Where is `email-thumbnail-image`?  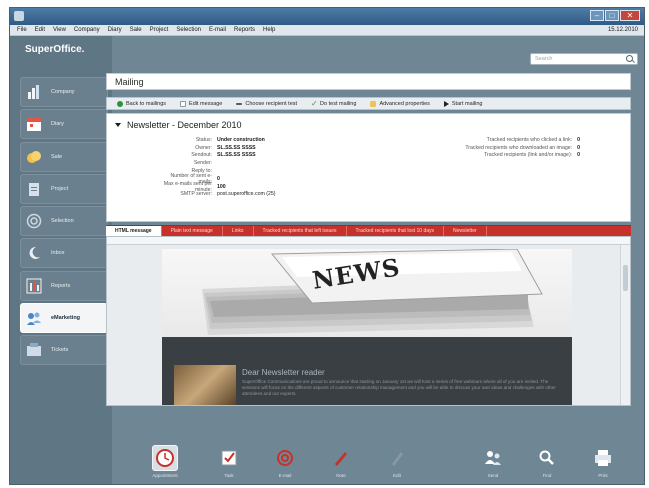 email-thumbnail-image is located at coordinates (205, 385).